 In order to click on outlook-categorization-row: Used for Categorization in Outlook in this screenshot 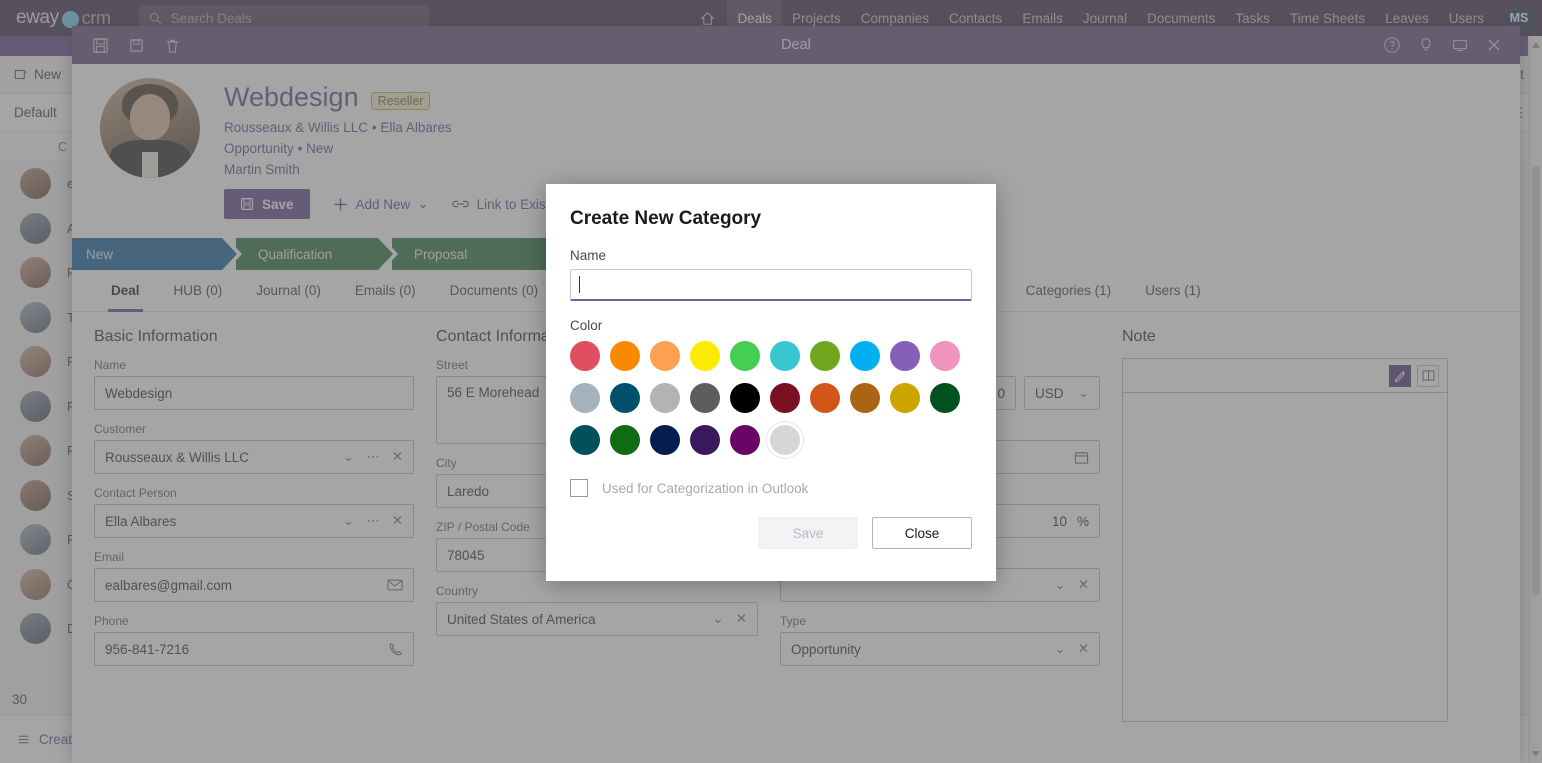, I will do `click(771, 488)`.